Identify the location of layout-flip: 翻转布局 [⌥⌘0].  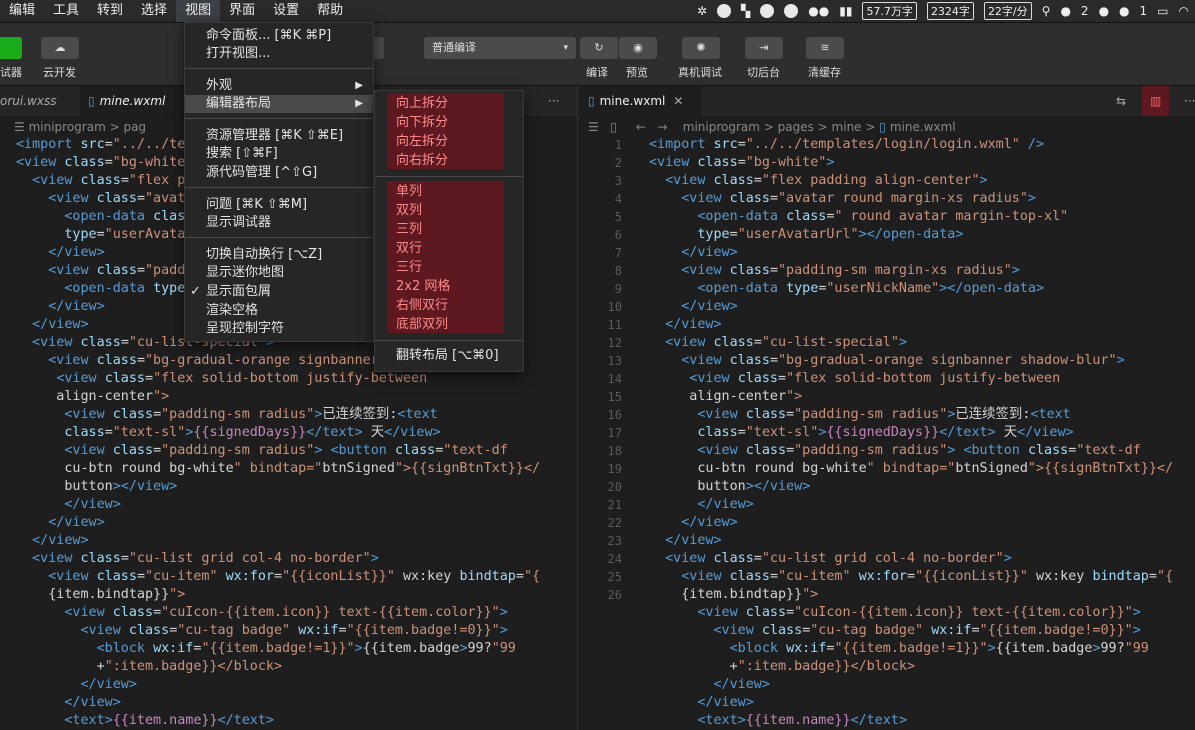
(447, 356).